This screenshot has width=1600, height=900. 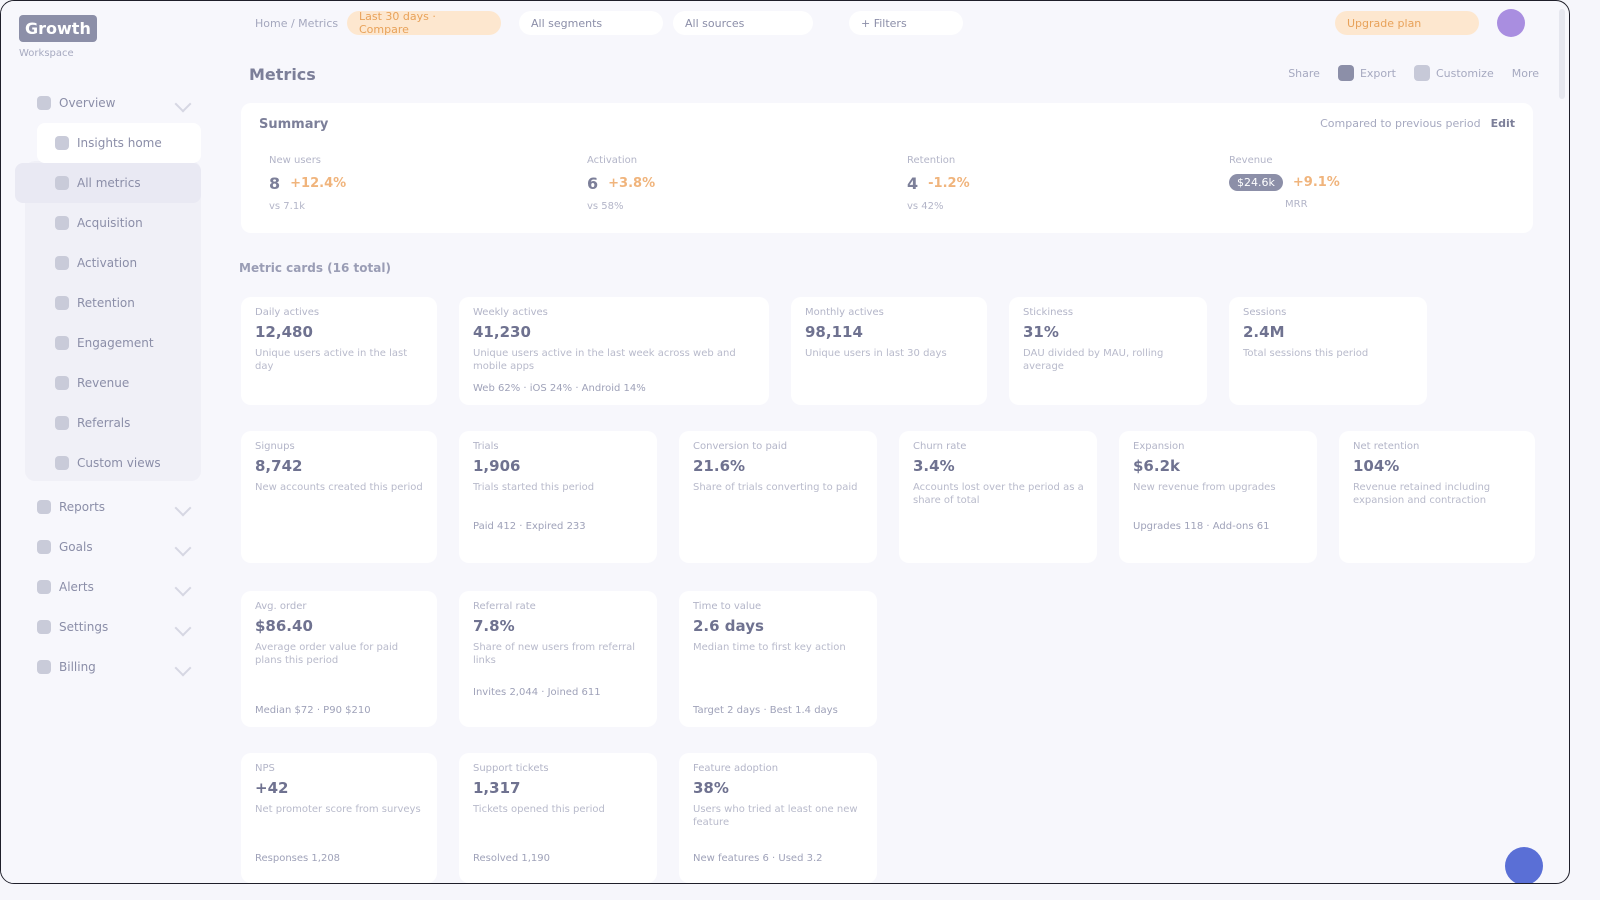 I want to click on share-label: Share, so click(x=1304, y=73).